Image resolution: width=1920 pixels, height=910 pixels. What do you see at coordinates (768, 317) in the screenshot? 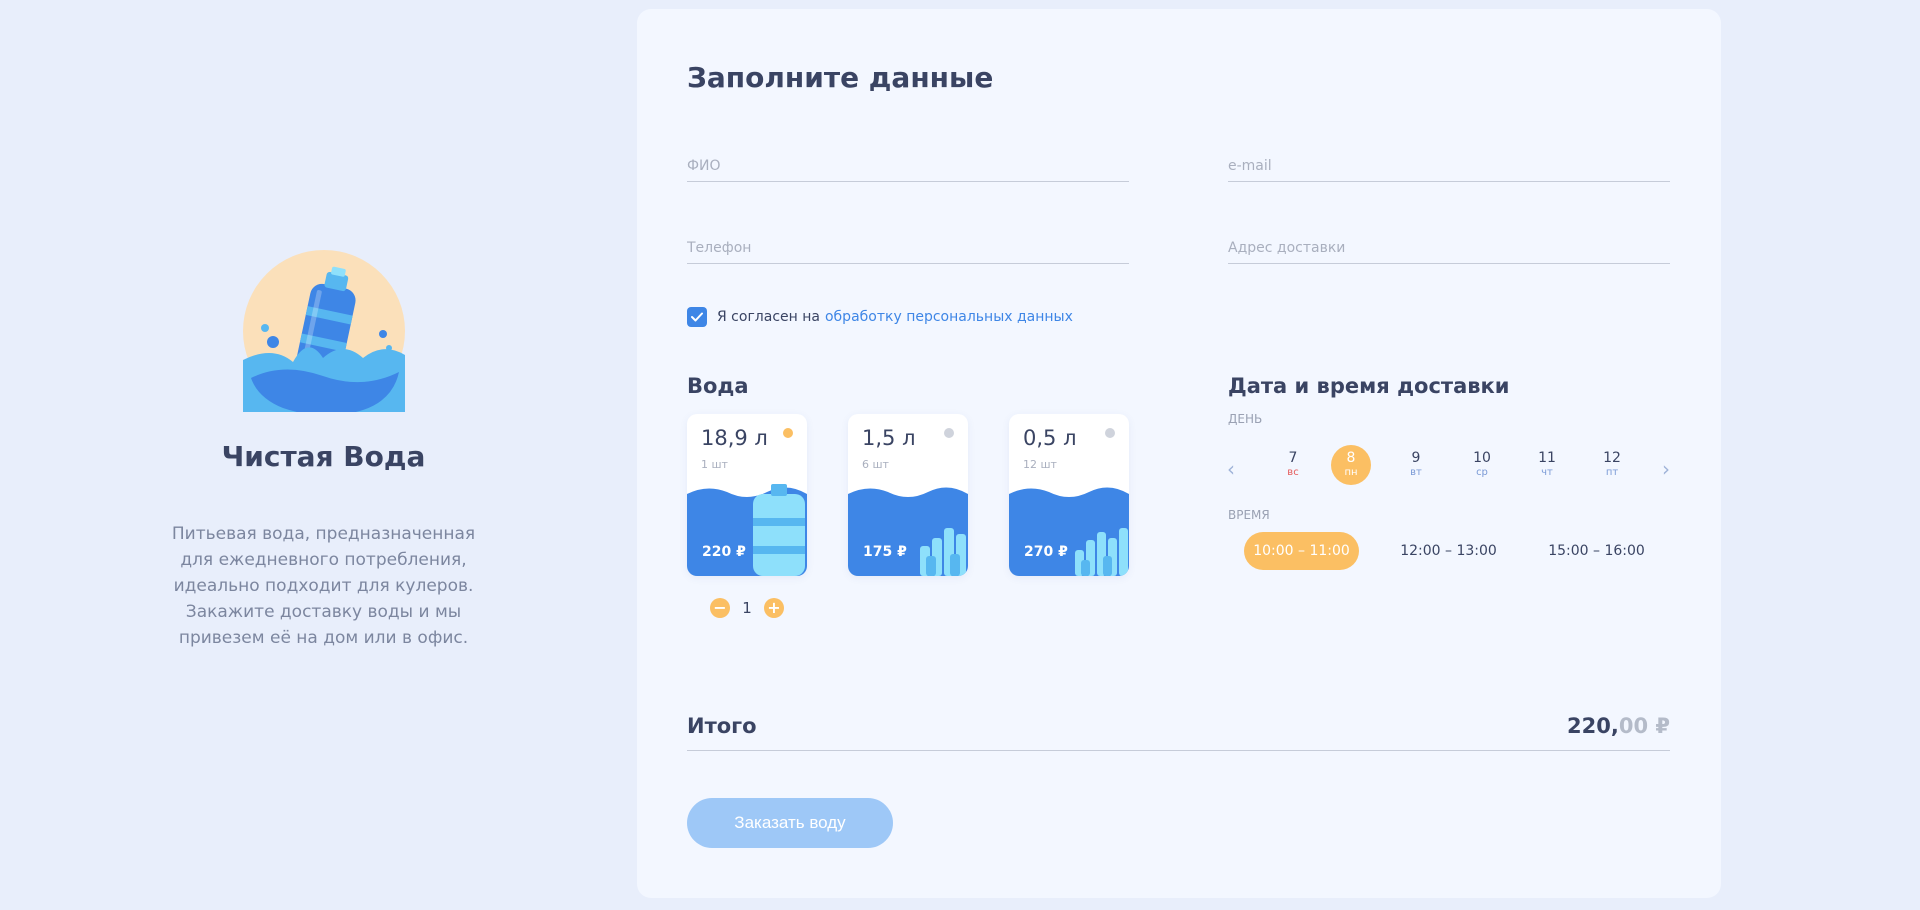
I see `consent-text: Я согласен на` at bounding box center [768, 317].